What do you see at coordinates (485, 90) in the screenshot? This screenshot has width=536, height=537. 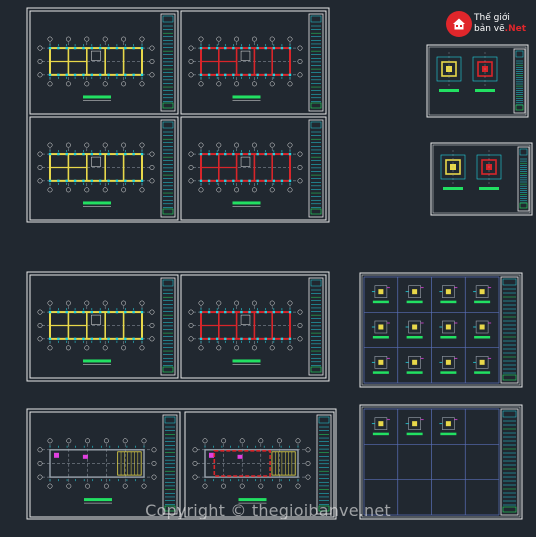 I see `footing-title-bar` at bounding box center [485, 90].